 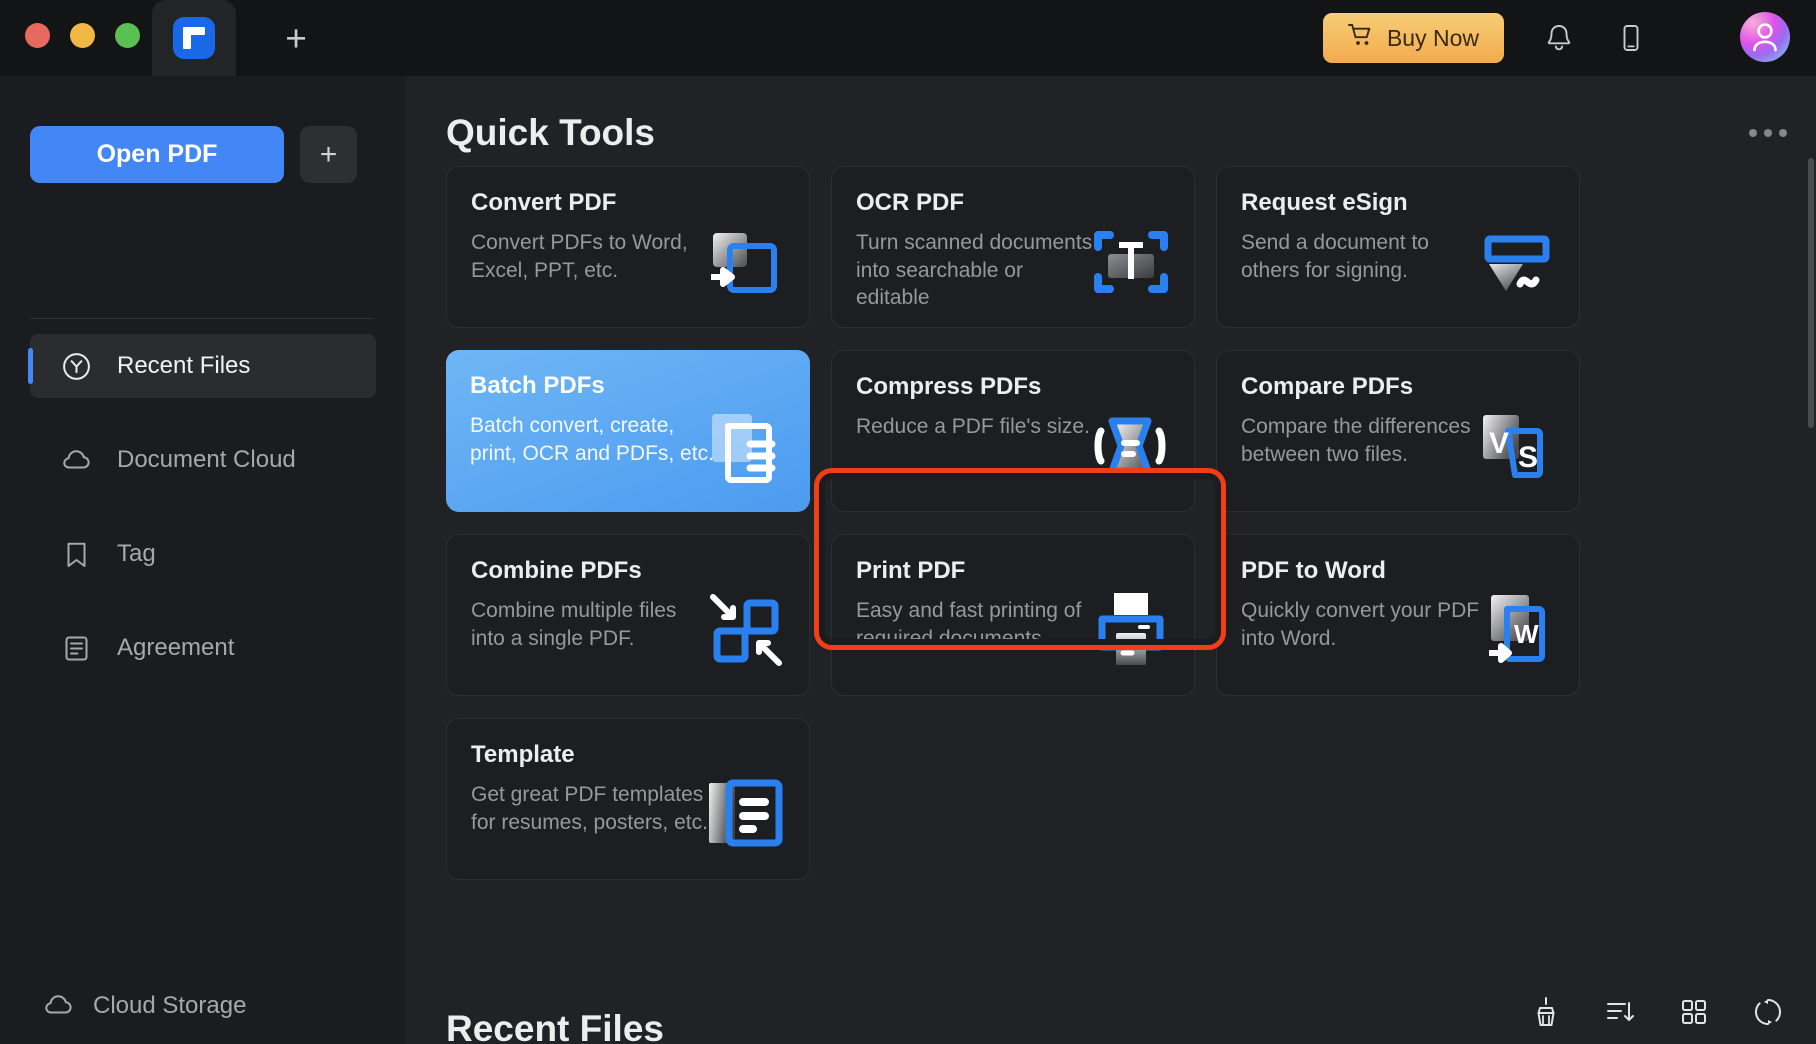 I want to click on sidebar-item-tag: Tag, so click(x=203, y=554).